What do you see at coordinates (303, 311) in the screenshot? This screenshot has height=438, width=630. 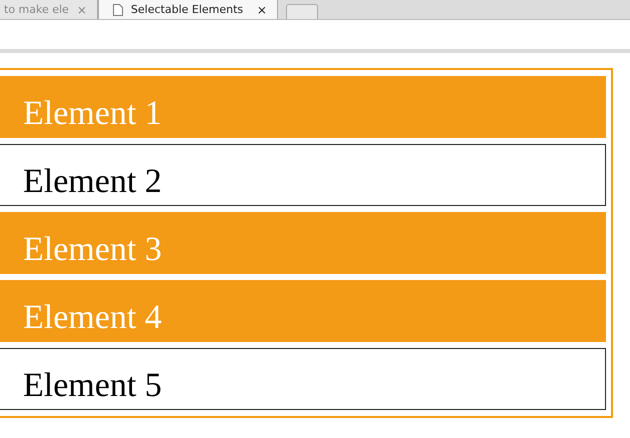 I see `selectable-element: Element 4` at bounding box center [303, 311].